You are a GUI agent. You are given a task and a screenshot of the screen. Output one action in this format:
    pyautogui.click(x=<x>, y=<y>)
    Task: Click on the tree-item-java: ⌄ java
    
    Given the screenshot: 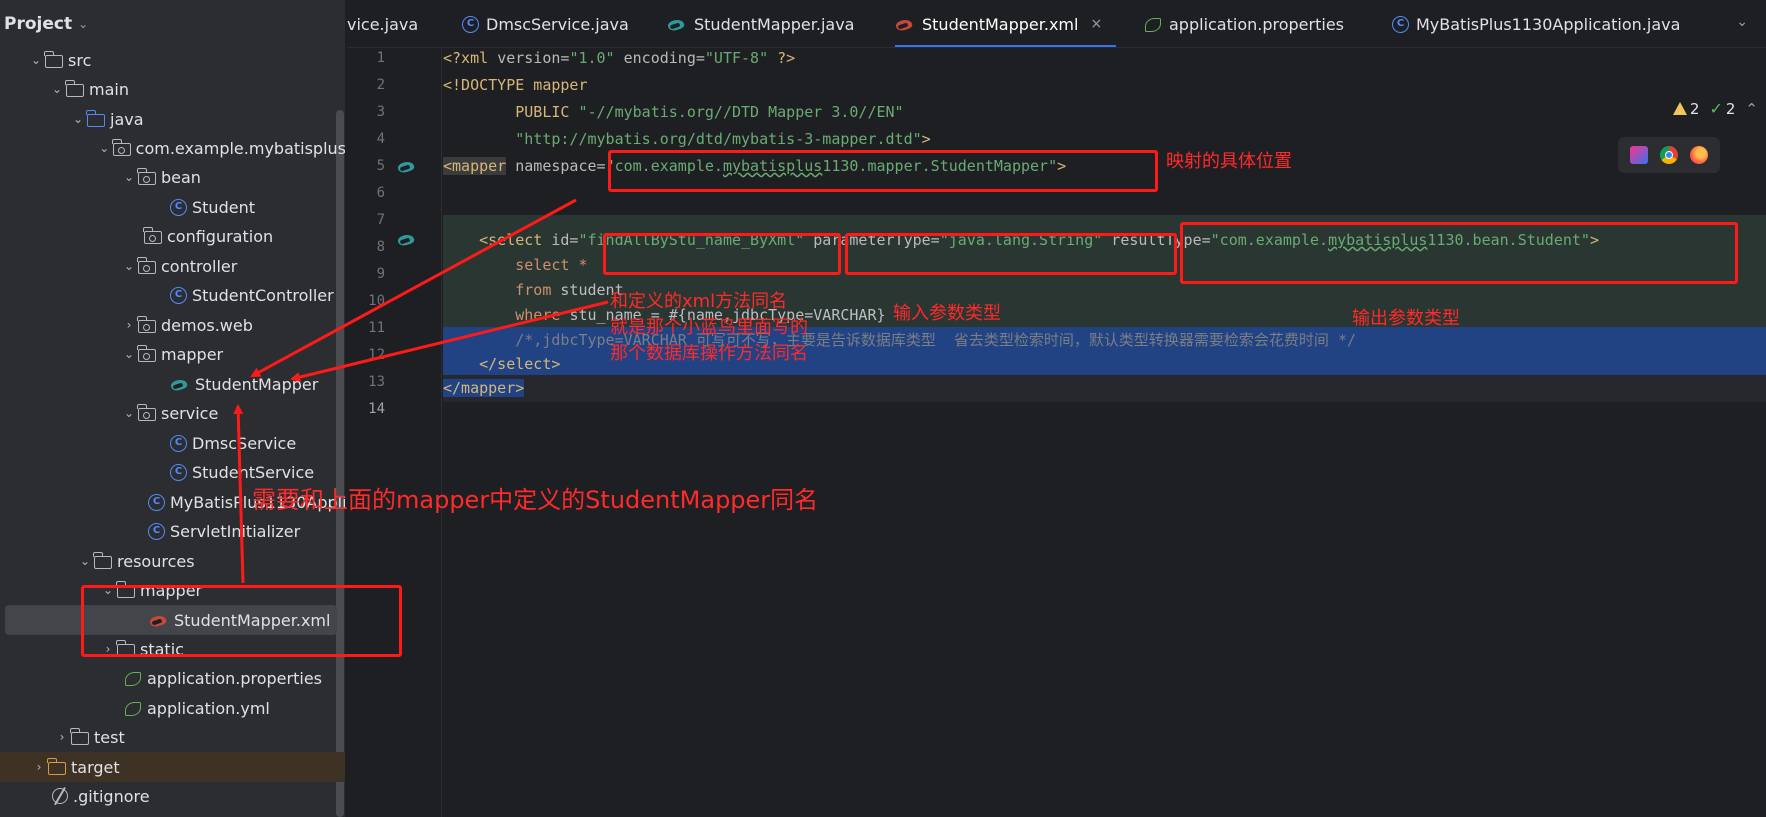 What is the action you would take?
    pyautogui.click(x=172, y=119)
    